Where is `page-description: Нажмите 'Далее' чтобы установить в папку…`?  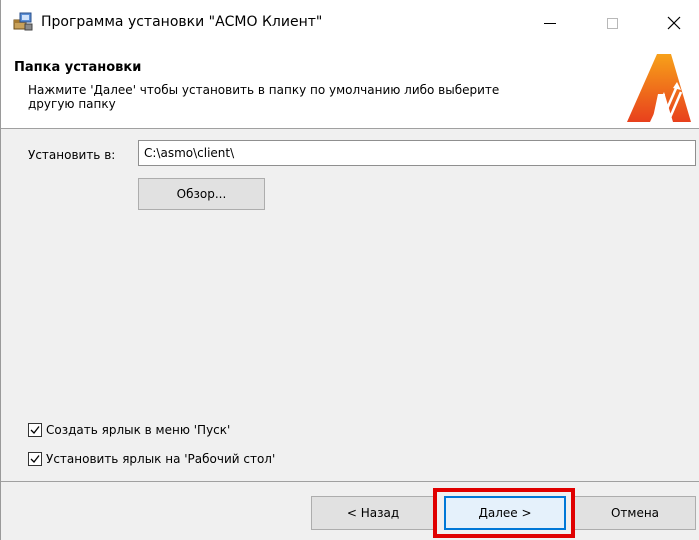
page-description: Нажмите 'Далее' чтобы установить в папку… is located at coordinates (264, 97).